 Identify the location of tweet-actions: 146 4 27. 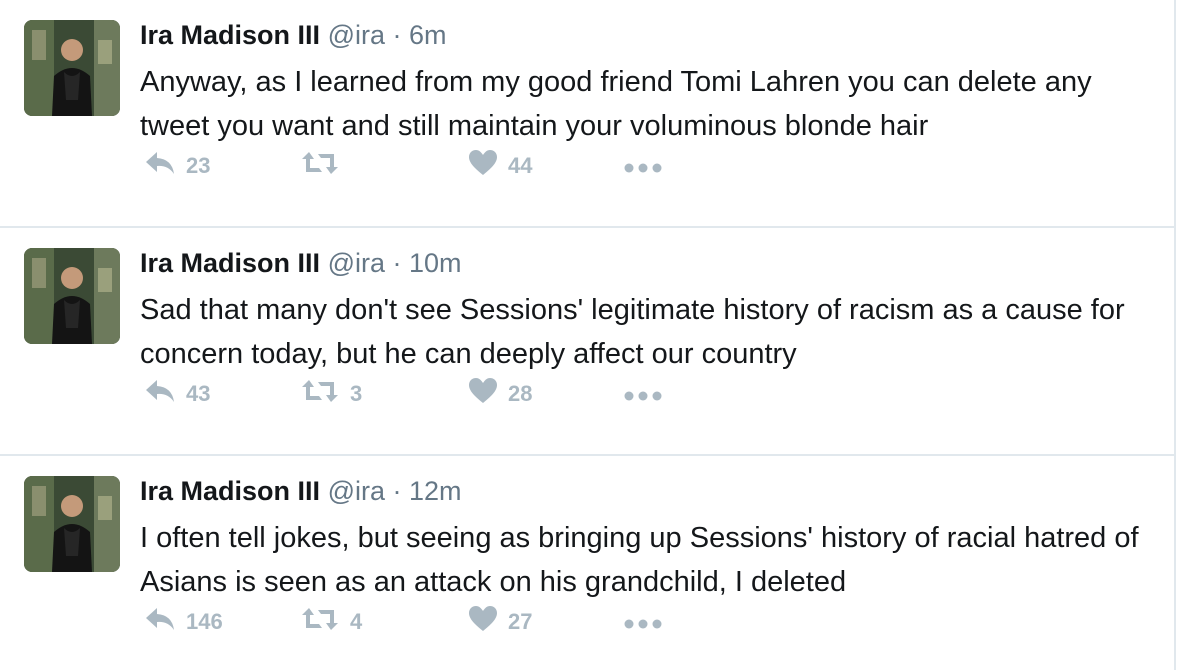
(440, 622).